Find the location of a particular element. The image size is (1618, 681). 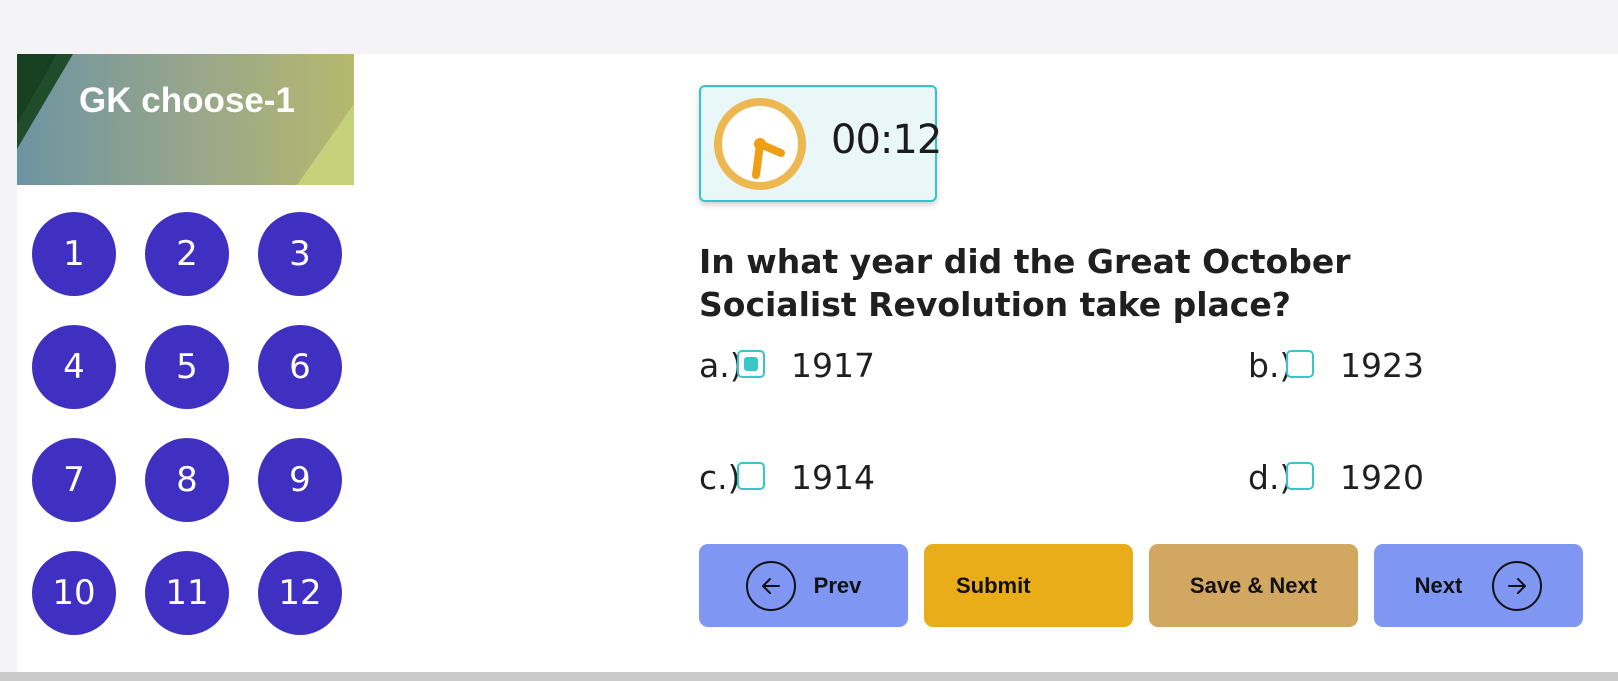

question-nav-button-10: 10 is located at coordinates (74, 593).